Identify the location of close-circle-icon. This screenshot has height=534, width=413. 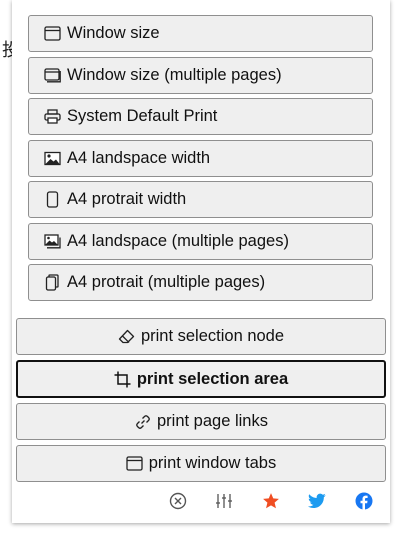
(178, 501).